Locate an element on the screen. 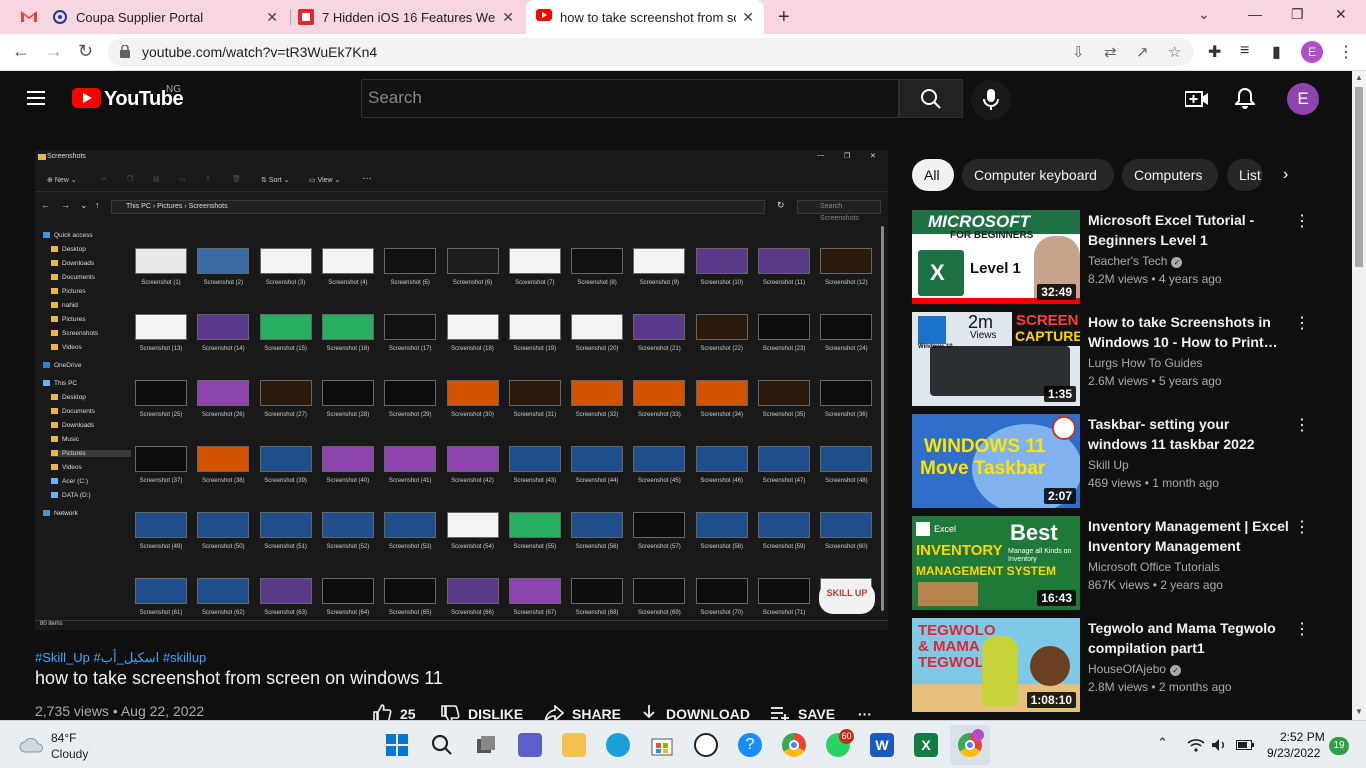 The width and height of the screenshot is (1366, 768). battery-icon is located at coordinates (1245, 745).